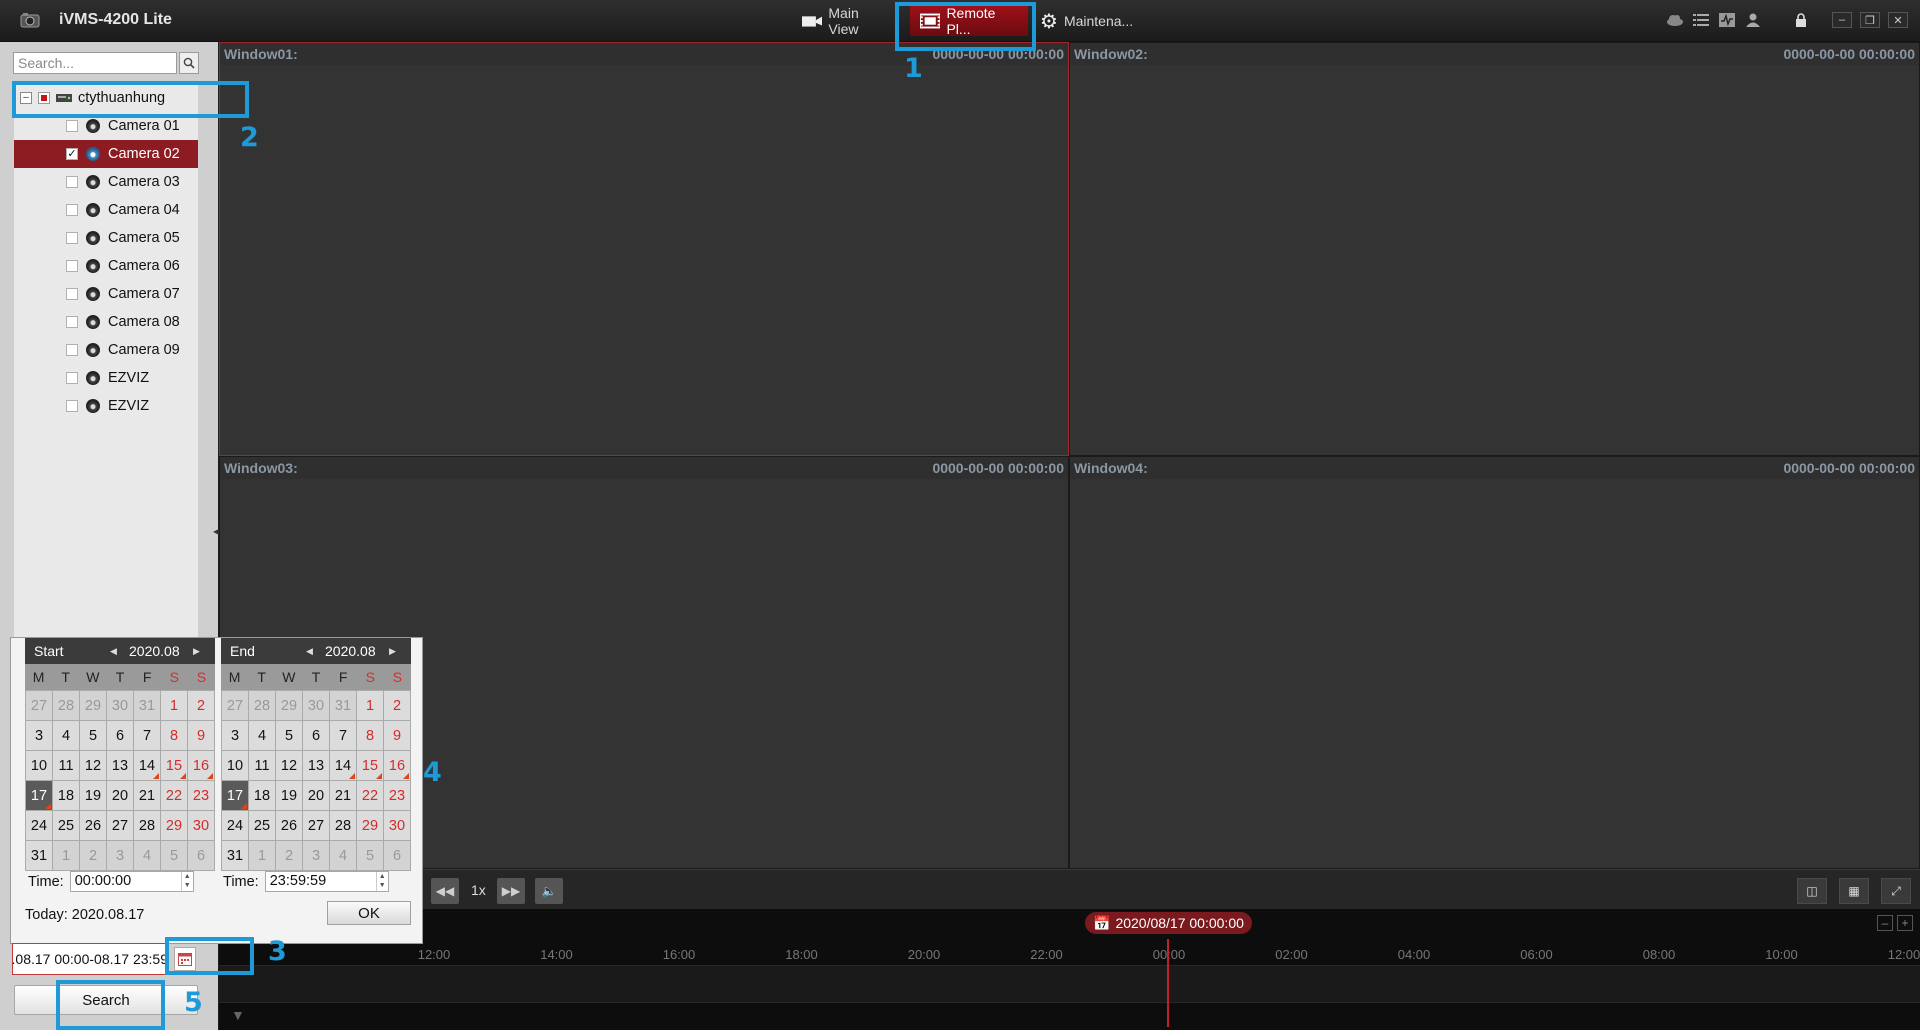  I want to click on panel-collapse-icon: ◀, so click(216, 534).